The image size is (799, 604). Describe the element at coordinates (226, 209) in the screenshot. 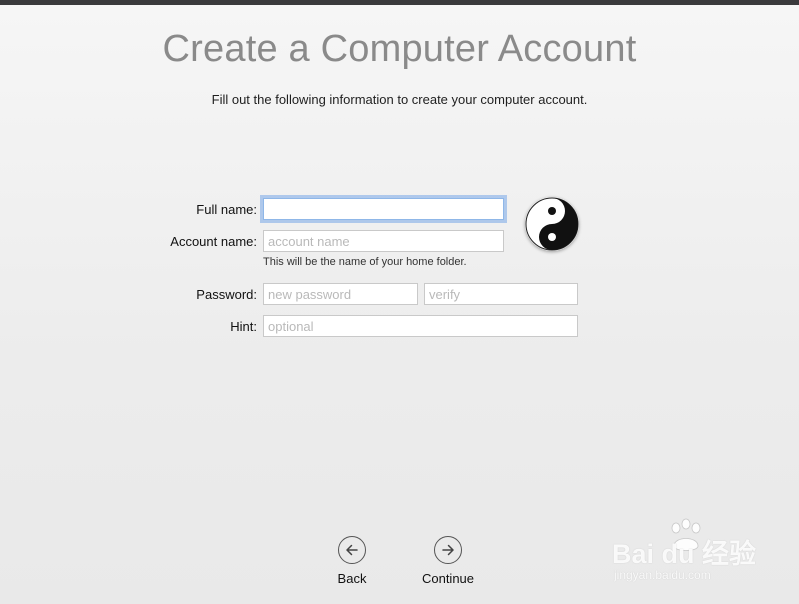

I see `full-name-label: Full name:` at that location.